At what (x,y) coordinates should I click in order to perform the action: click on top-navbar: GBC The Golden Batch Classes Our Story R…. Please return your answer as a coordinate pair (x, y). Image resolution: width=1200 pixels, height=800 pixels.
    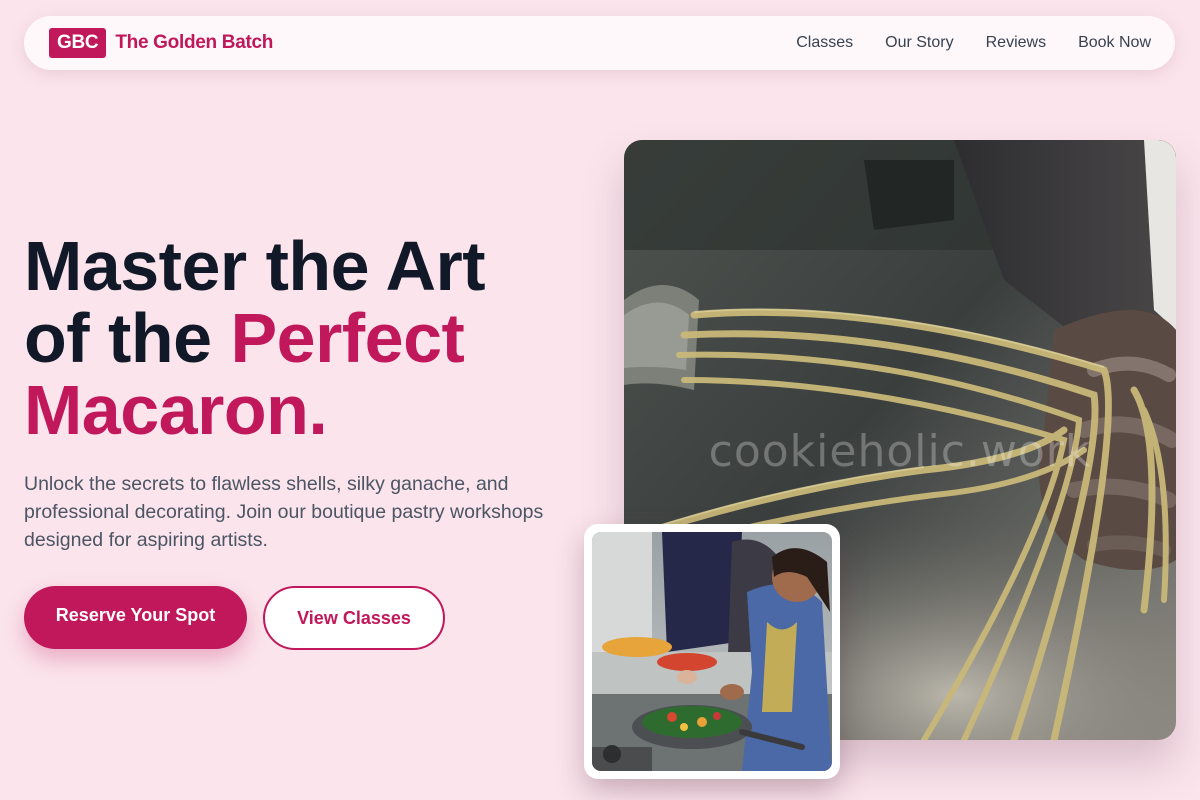
    Looking at the image, I should click on (599, 43).